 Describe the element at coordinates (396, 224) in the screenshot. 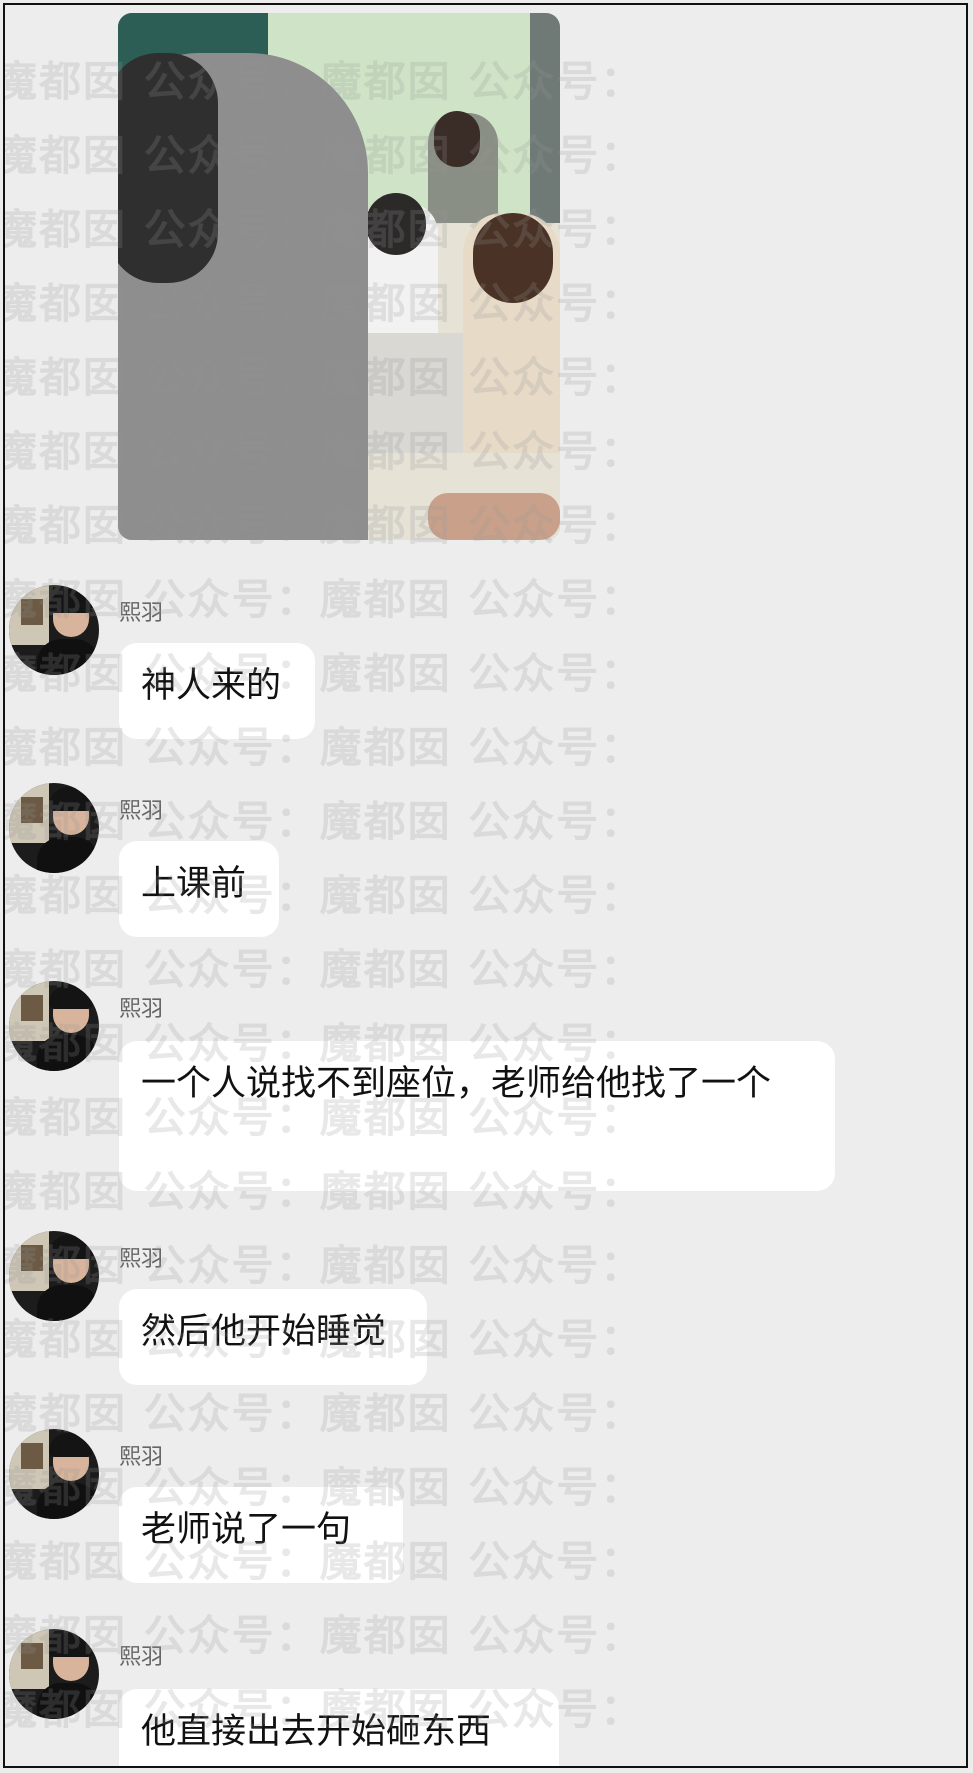

I see `student-head` at that location.